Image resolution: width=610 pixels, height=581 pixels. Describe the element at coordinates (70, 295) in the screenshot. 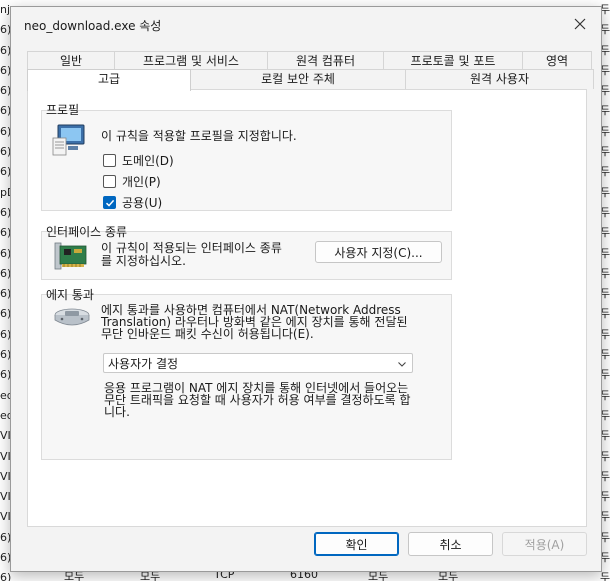

I see `edge-traversal-group-label: 에지 통과` at that location.